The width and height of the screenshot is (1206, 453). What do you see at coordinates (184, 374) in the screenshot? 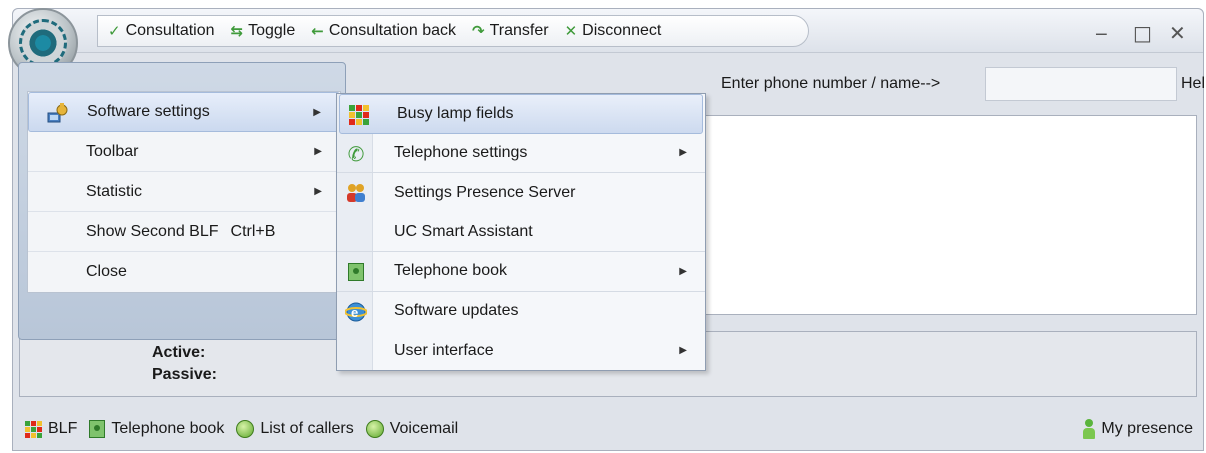
I see `passive-label: Passive:` at bounding box center [184, 374].